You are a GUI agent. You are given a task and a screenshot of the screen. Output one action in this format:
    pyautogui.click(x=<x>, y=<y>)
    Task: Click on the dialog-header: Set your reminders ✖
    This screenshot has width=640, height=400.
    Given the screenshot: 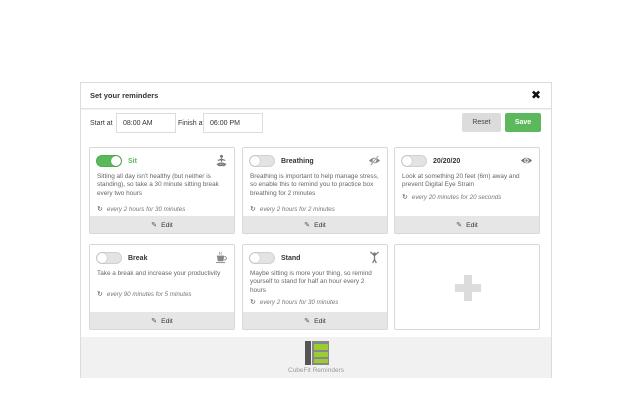 What is the action you would take?
    pyautogui.click(x=316, y=96)
    